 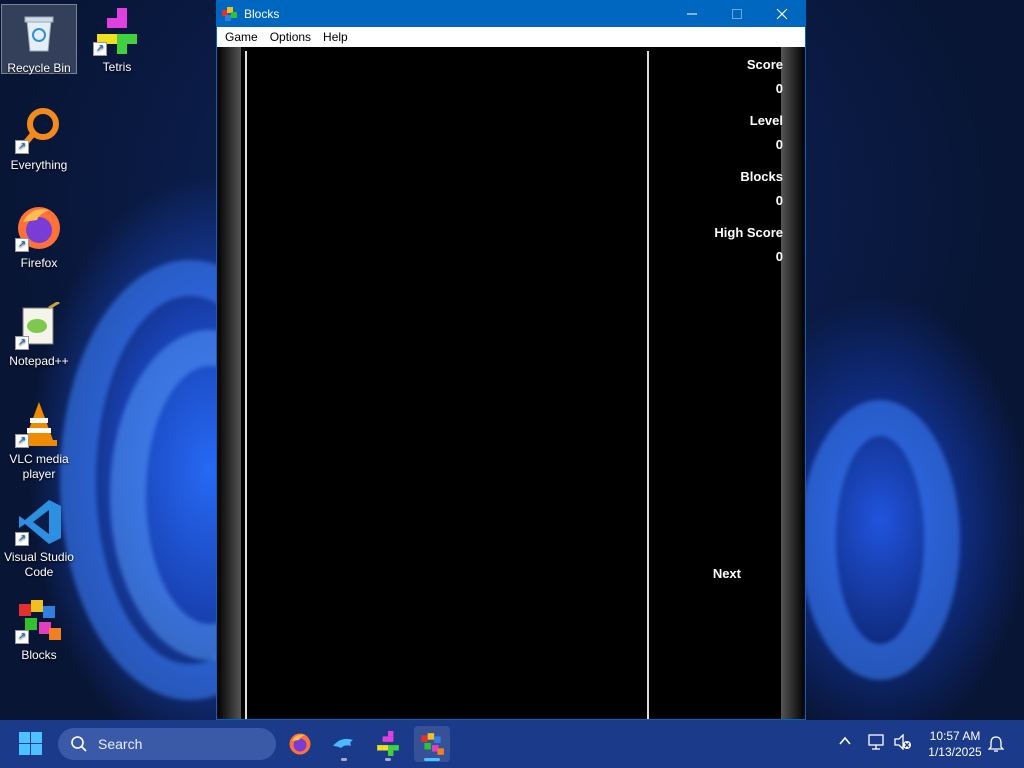 I want to click on score-value: 0, so click(x=779, y=88).